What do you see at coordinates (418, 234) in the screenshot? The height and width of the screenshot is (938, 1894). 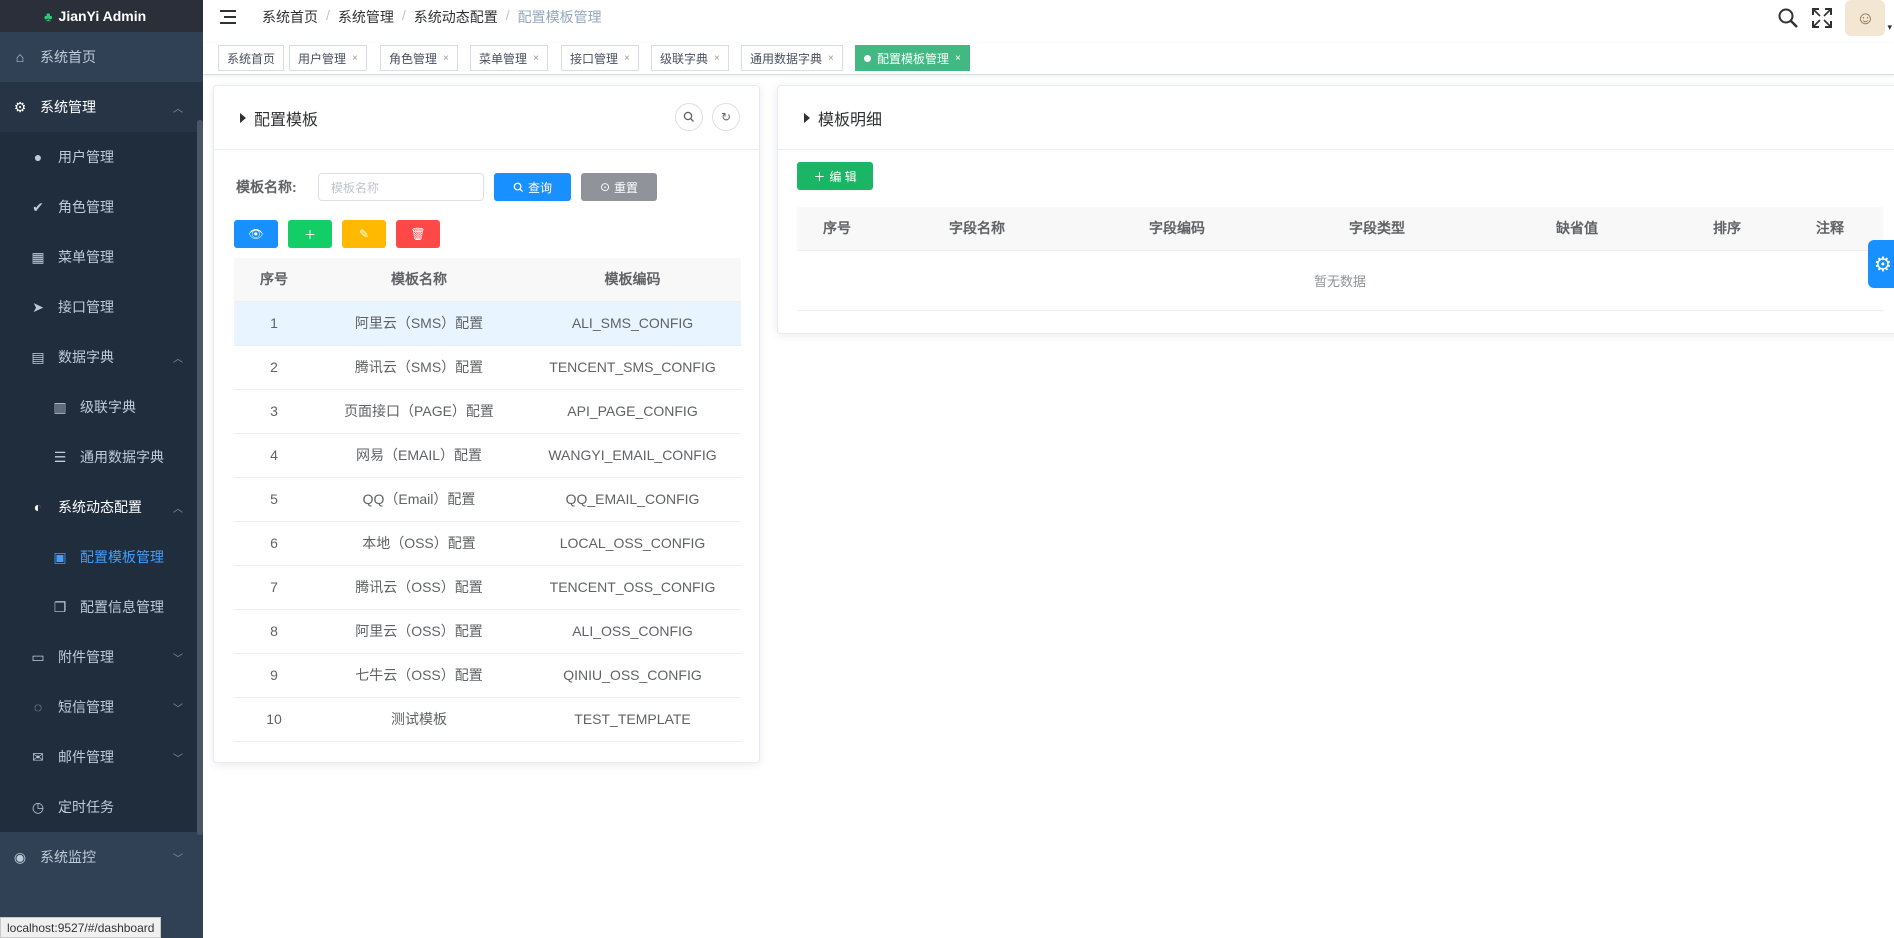 I see `delete-button: 🗑` at bounding box center [418, 234].